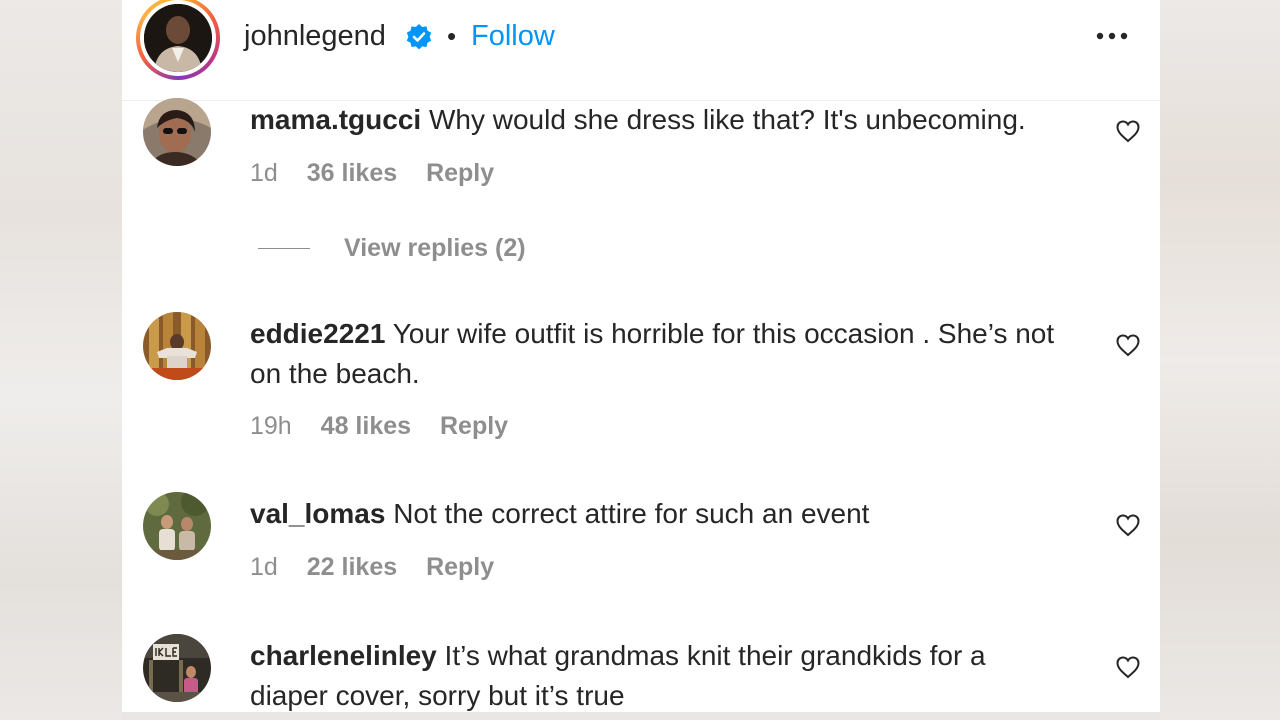  What do you see at coordinates (513, 36) in the screenshot?
I see `follow-button: Follow` at bounding box center [513, 36].